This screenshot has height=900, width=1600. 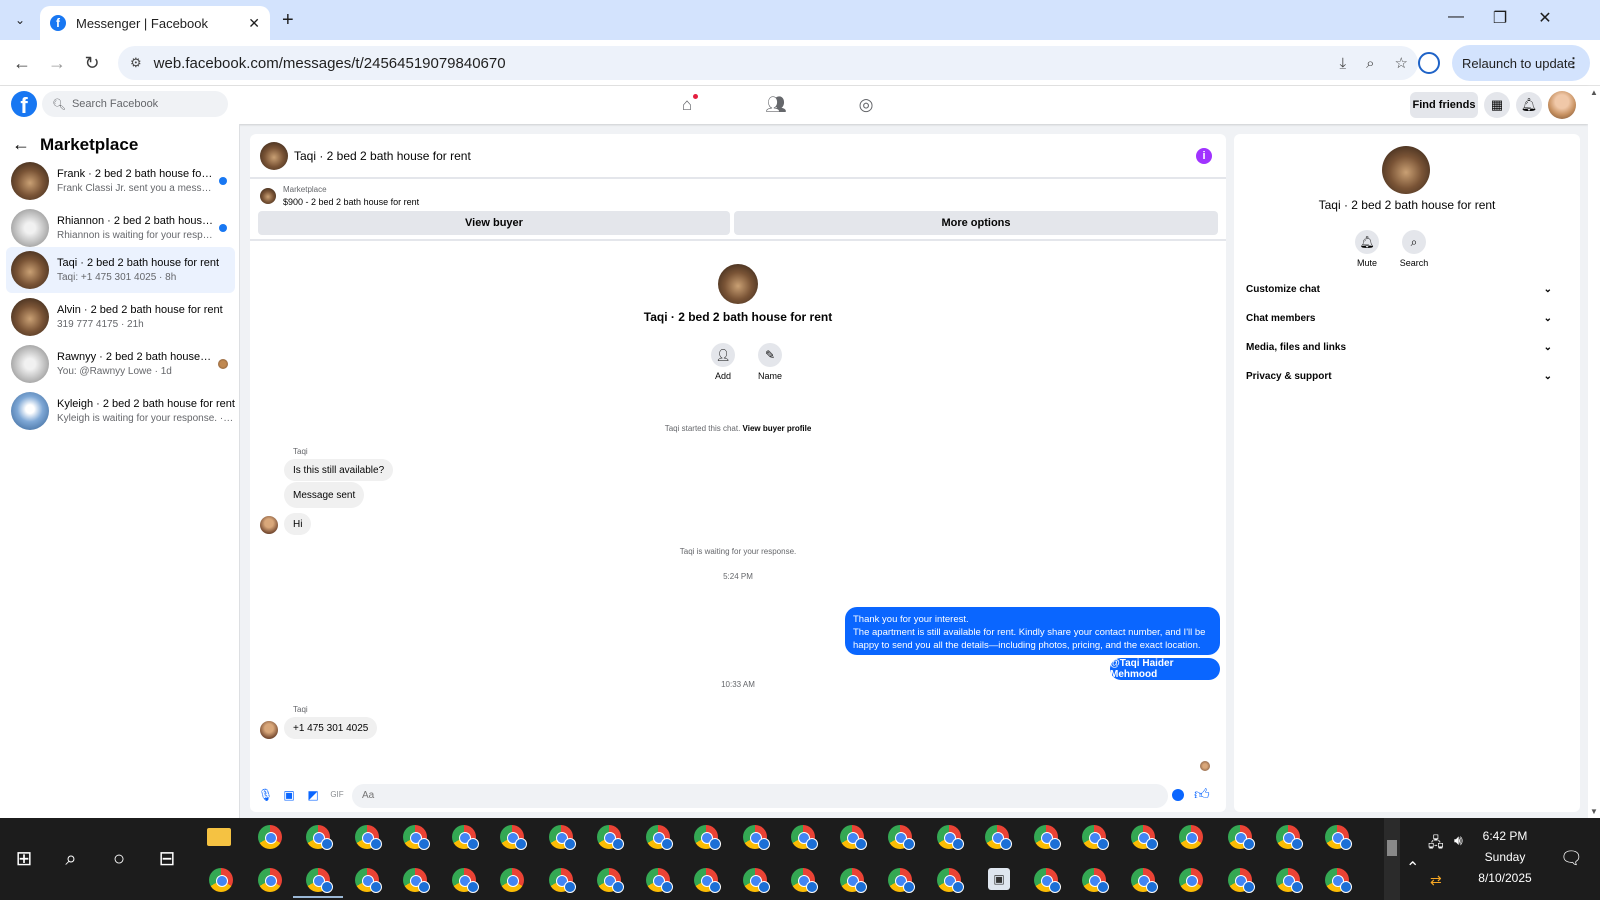 What do you see at coordinates (1399, 347) in the screenshot?
I see `media-files-links-section: Media, files and links ⌄` at bounding box center [1399, 347].